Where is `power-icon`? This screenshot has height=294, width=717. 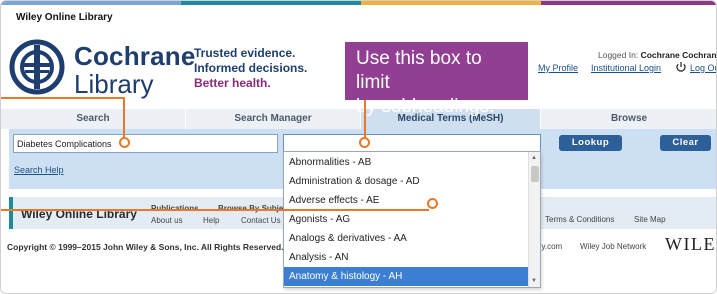 power-icon is located at coordinates (681, 67).